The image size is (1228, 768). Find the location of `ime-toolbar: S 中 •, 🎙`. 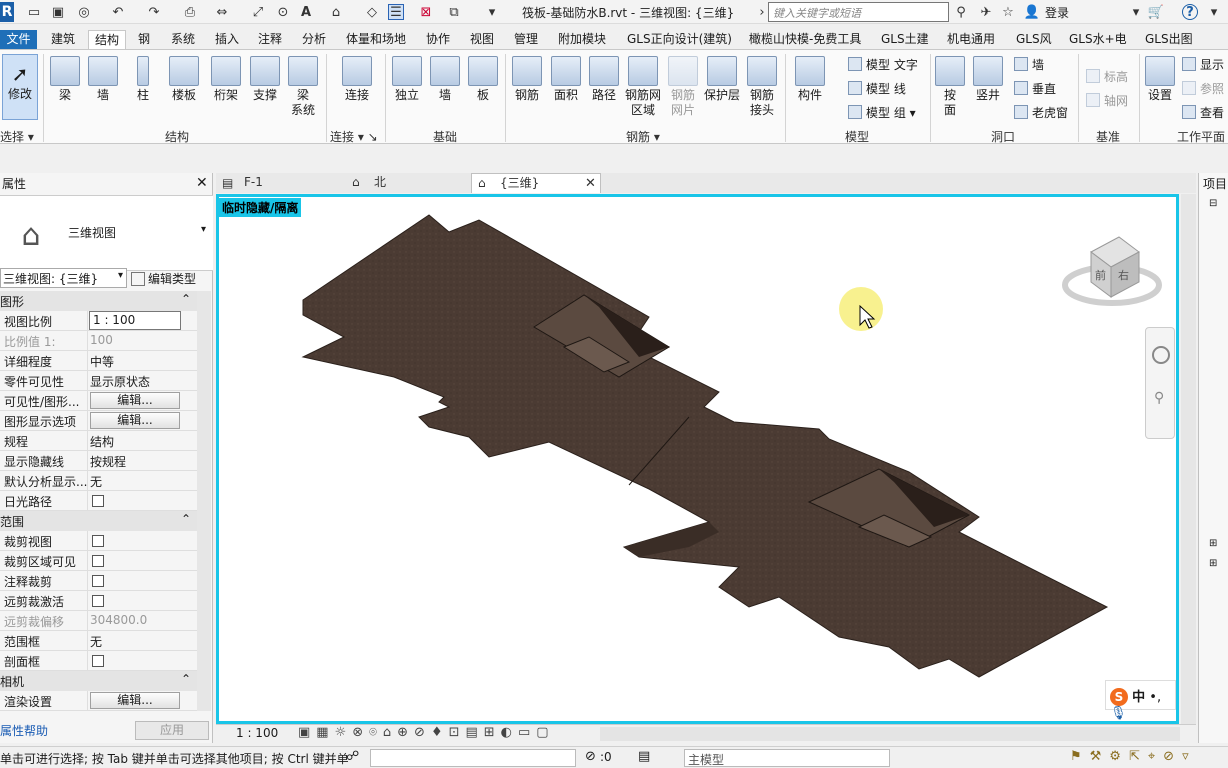

ime-toolbar: S 中 •, 🎙 is located at coordinates (1140, 700).